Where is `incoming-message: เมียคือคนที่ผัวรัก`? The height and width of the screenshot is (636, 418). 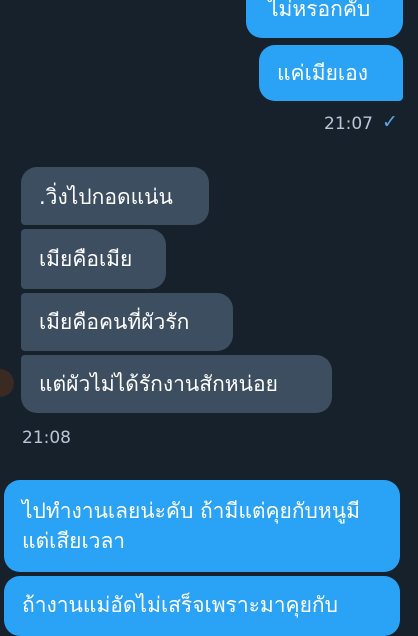 incoming-message: เมียคือคนที่ผัวรัก is located at coordinates (127, 322).